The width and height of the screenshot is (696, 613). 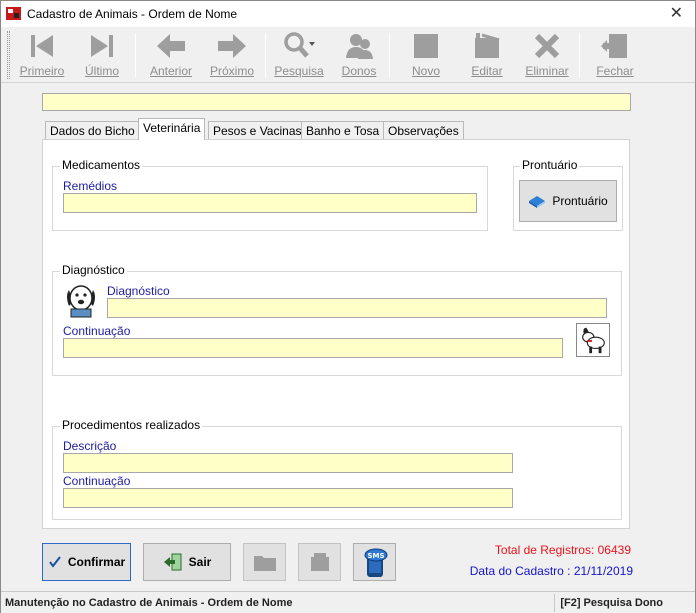 I want to click on last-button: Último, so click(x=102, y=56).